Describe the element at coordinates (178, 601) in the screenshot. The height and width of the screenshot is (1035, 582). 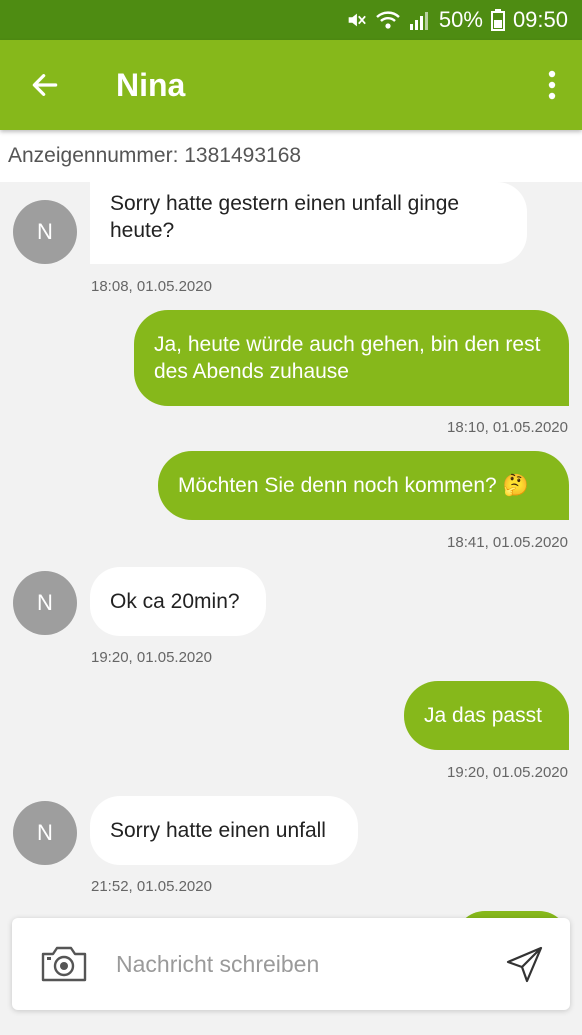
I see `incoming-message: Ok ca 20min?` at that location.